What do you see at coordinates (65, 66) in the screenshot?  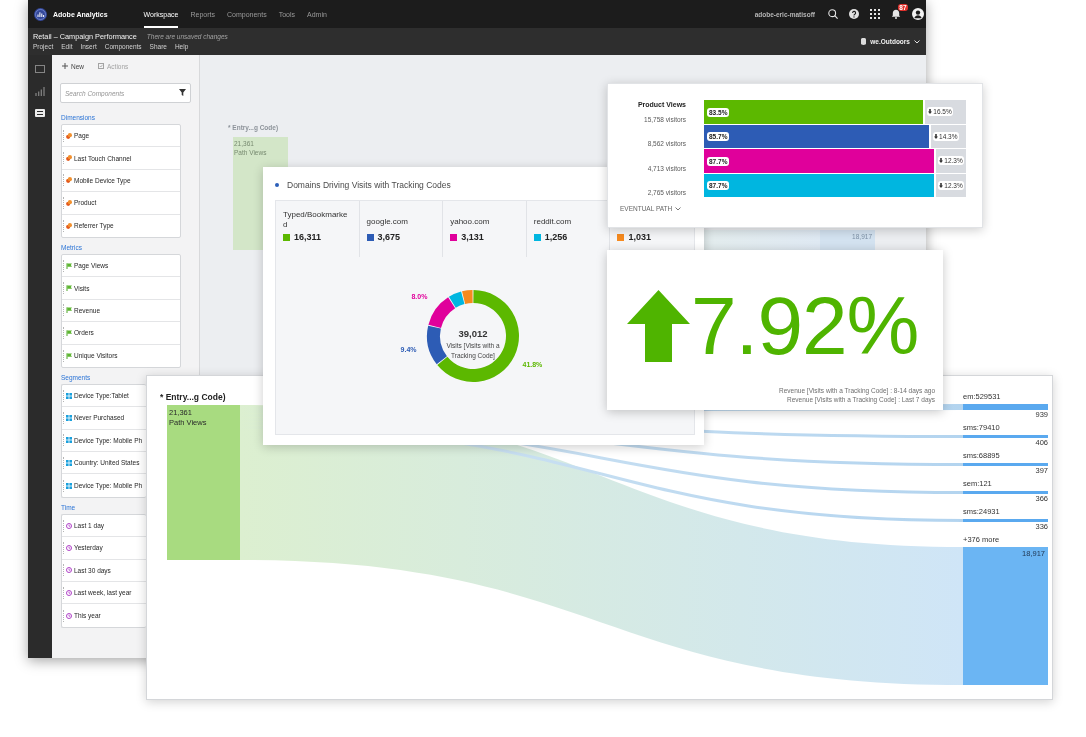 I see `plus-icon` at bounding box center [65, 66].